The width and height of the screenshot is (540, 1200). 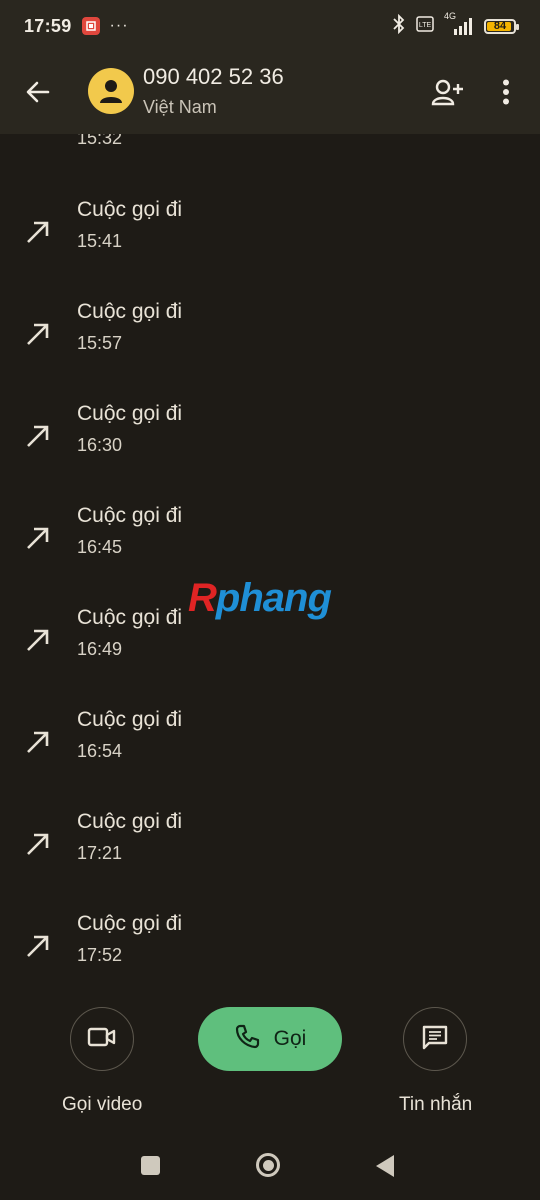 What do you see at coordinates (180, 107) in the screenshot?
I see `location: Việt Nam` at bounding box center [180, 107].